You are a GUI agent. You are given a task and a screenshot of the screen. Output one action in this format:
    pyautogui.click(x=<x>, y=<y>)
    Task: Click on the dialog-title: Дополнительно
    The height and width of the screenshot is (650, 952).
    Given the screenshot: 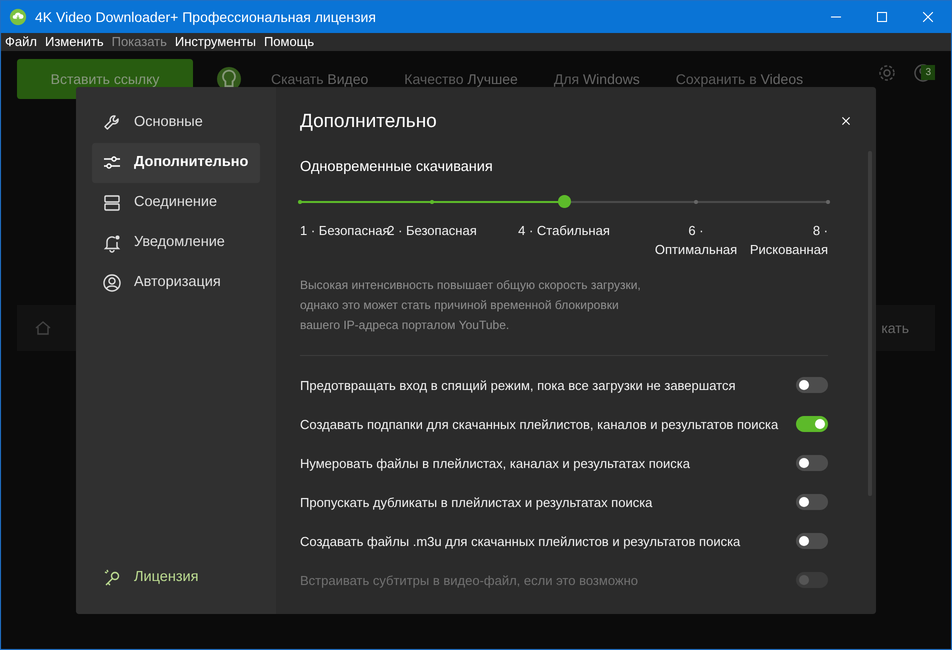 What is the action you would take?
    pyautogui.click(x=368, y=122)
    